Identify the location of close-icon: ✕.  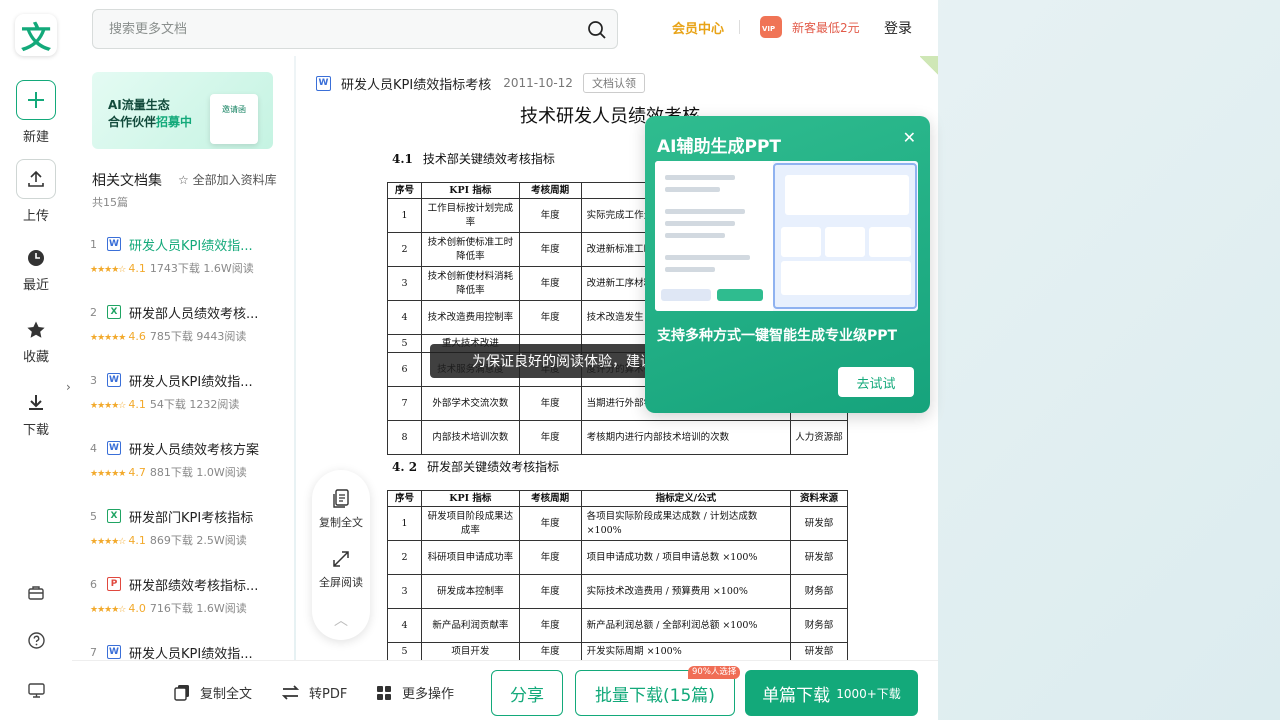
(909, 138).